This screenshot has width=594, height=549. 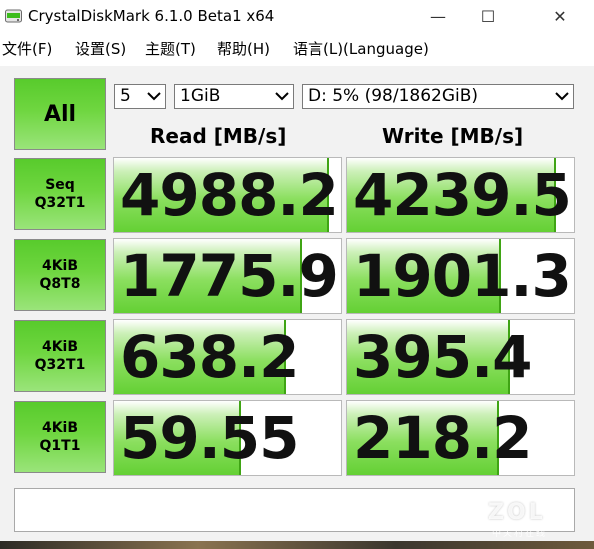 I want to click on count-select-value: 5, so click(x=125, y=96).